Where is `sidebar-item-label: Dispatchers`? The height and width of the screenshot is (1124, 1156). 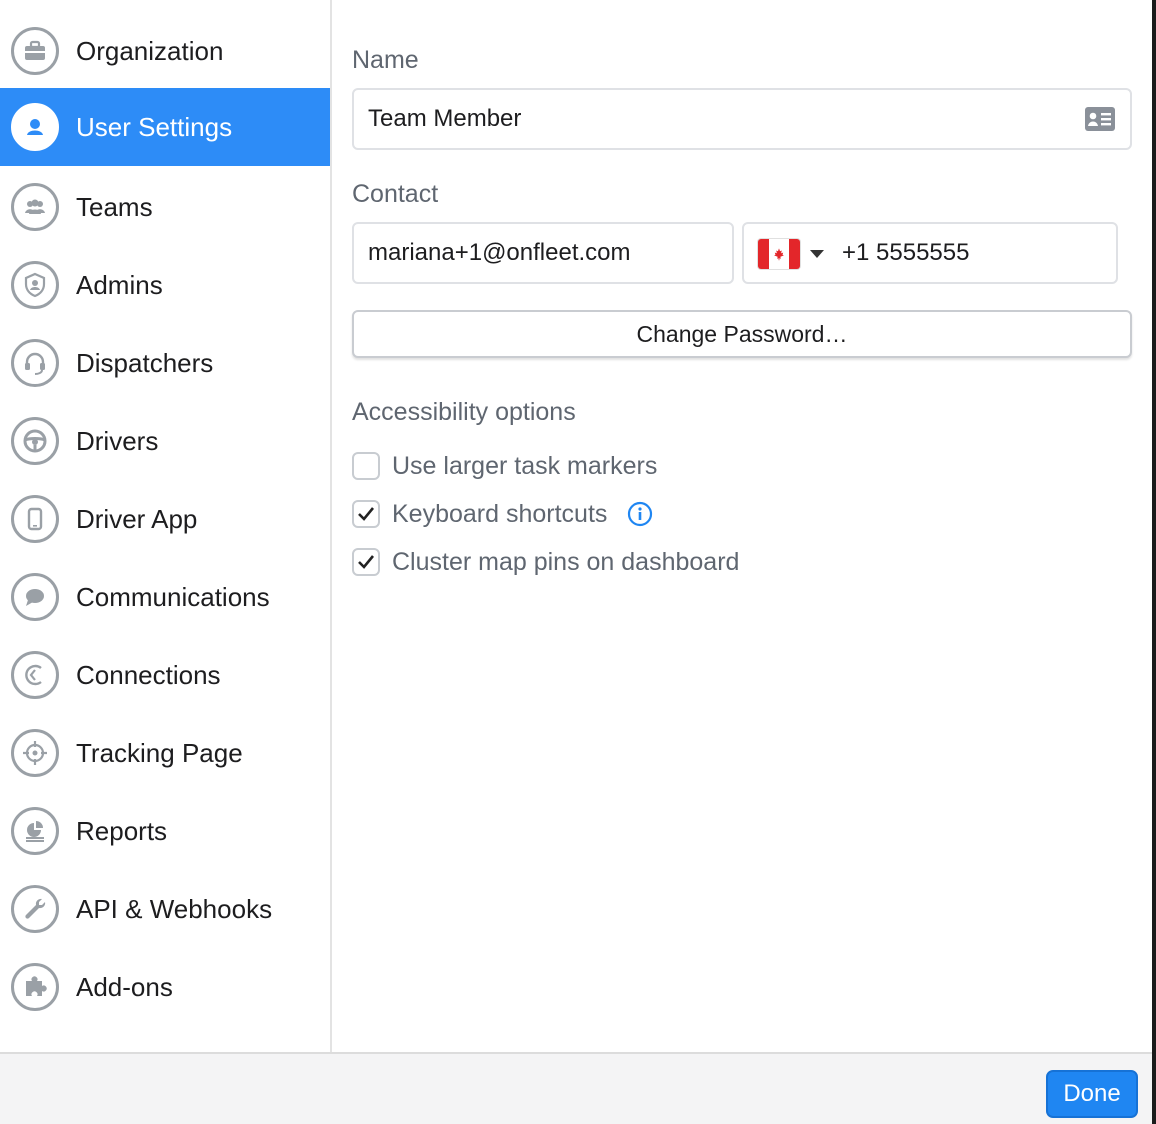 sidebar-item-label: Dispatchers is located at coordinates (145, 363).